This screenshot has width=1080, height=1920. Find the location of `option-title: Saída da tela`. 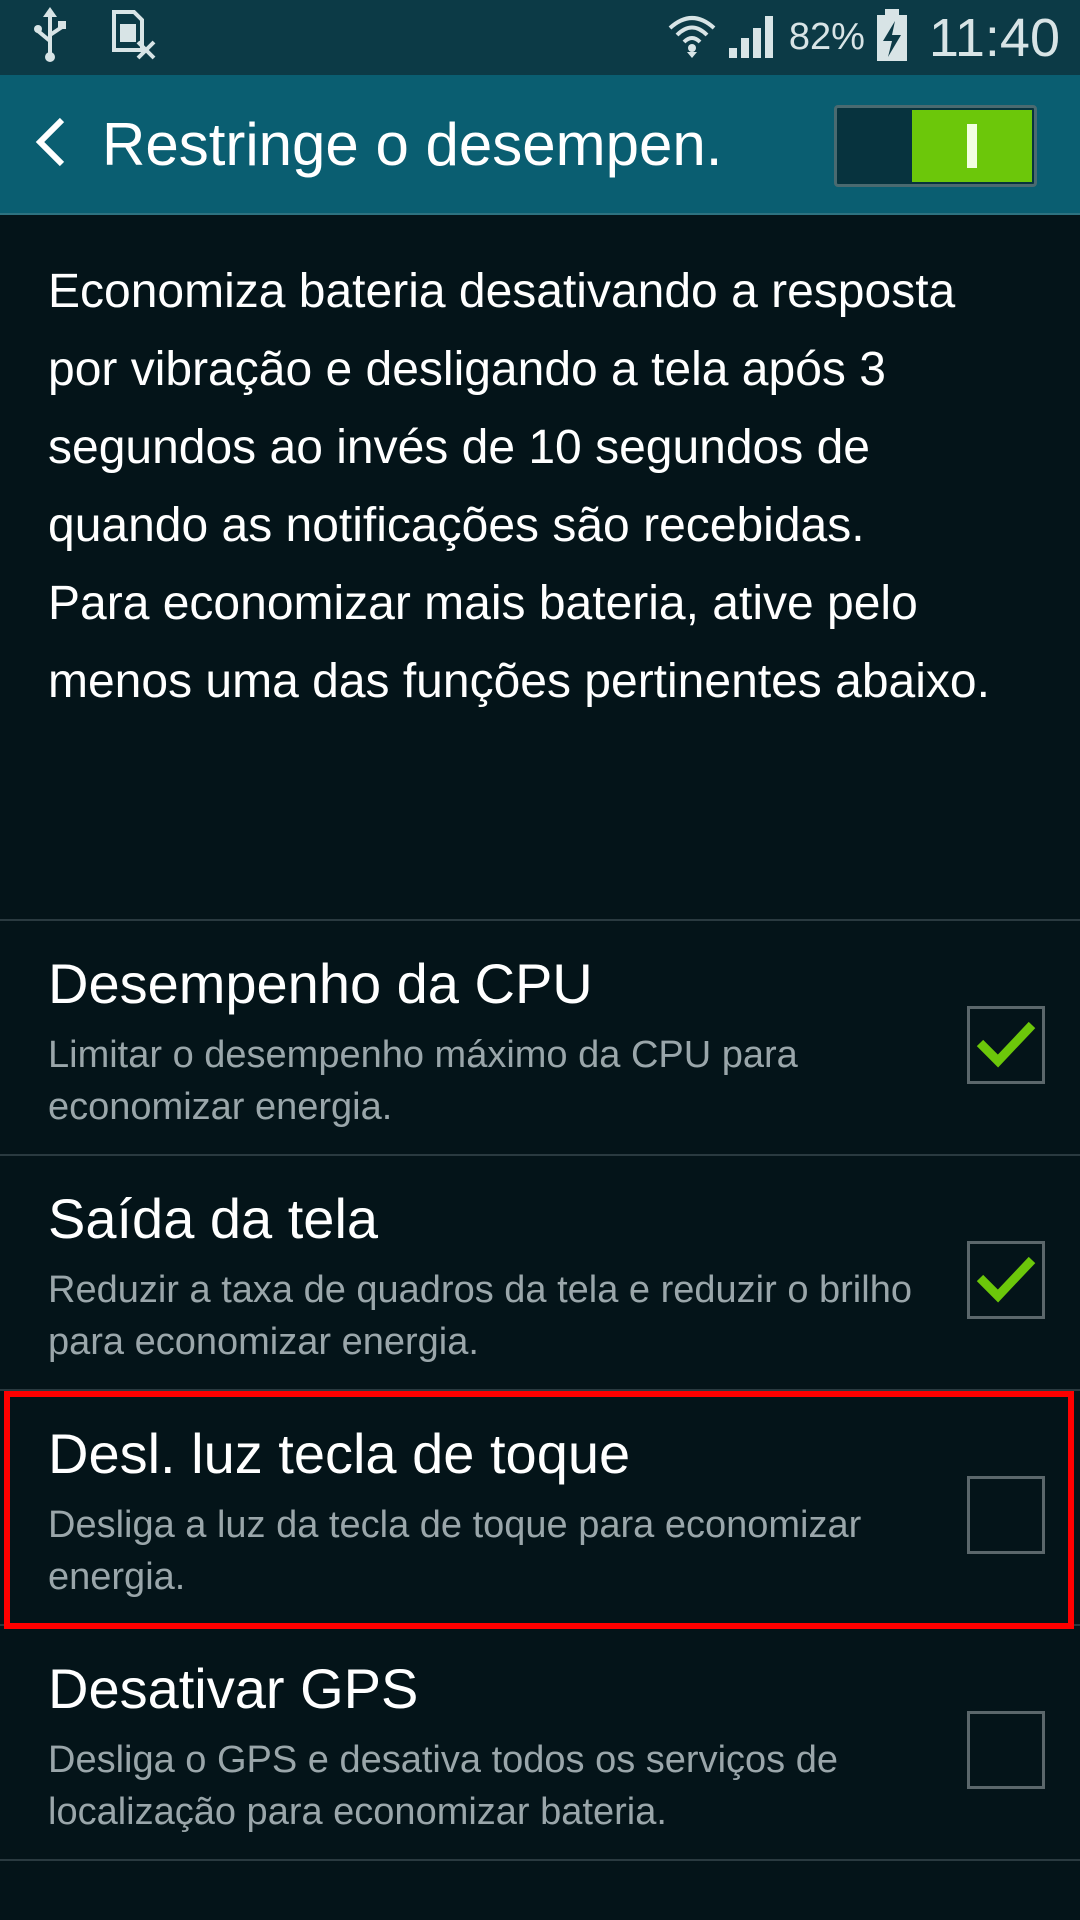

option-title: Saída da tela is located at coordinates (213, 1218).